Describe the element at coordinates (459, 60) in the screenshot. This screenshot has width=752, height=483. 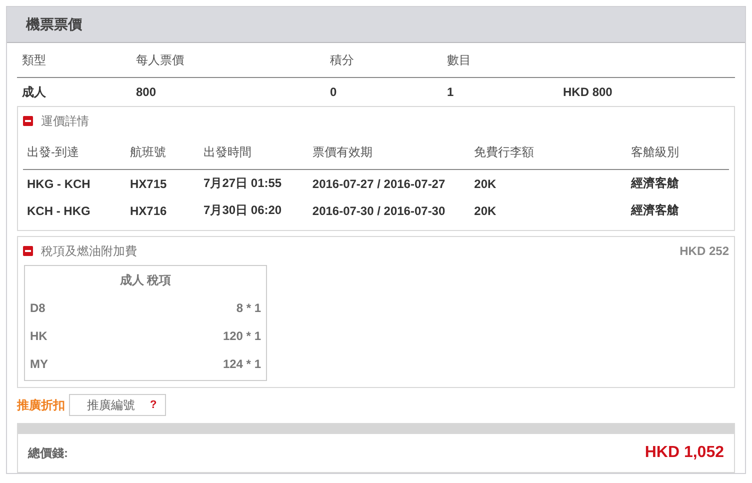
I see `column-header: 數目` at that location.